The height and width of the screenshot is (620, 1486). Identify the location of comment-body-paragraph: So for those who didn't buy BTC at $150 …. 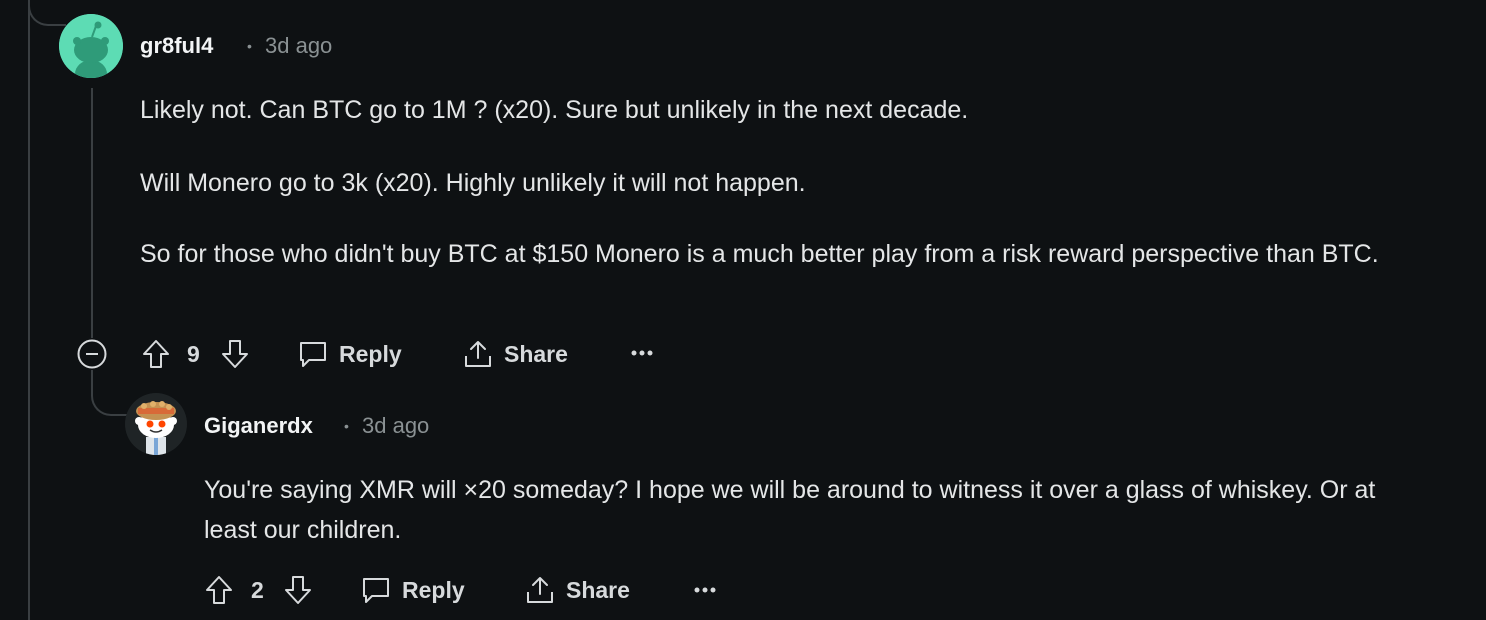
(759, 254).